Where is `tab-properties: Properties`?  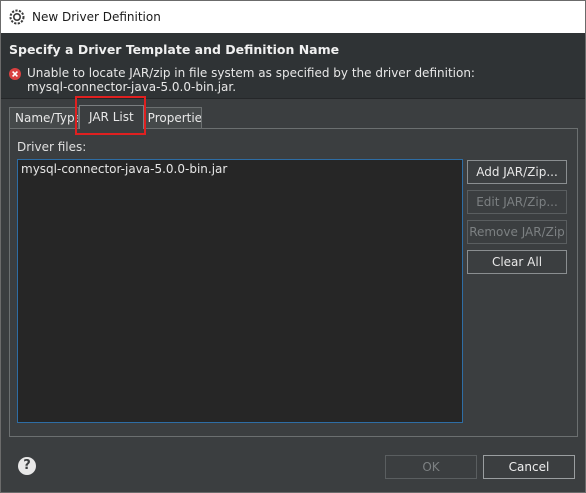 tab-properties: Properties is located at coordinates (172, 118).